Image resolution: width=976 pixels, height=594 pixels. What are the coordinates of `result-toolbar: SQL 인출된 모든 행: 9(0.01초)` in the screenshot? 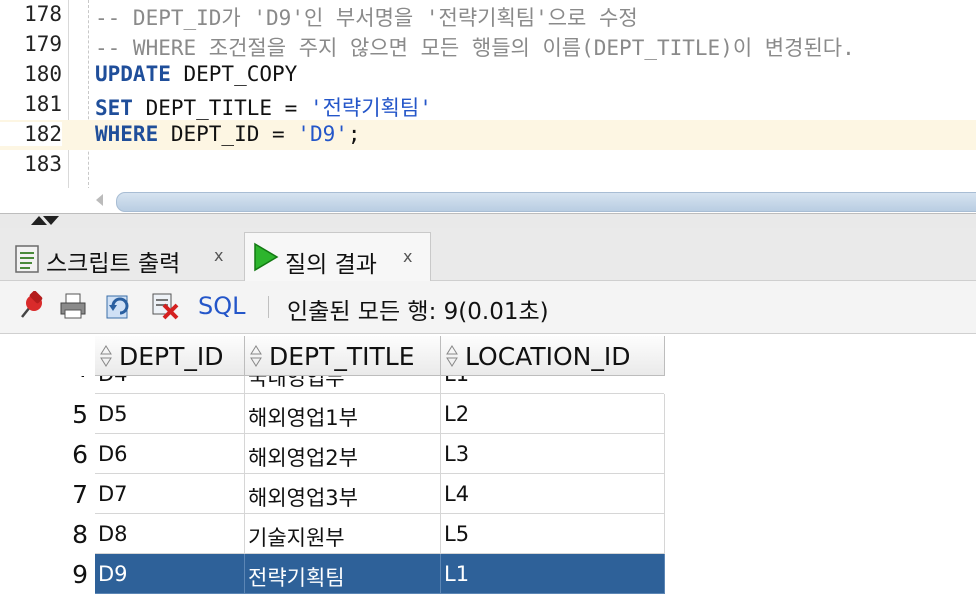 It's located at (488, 307).